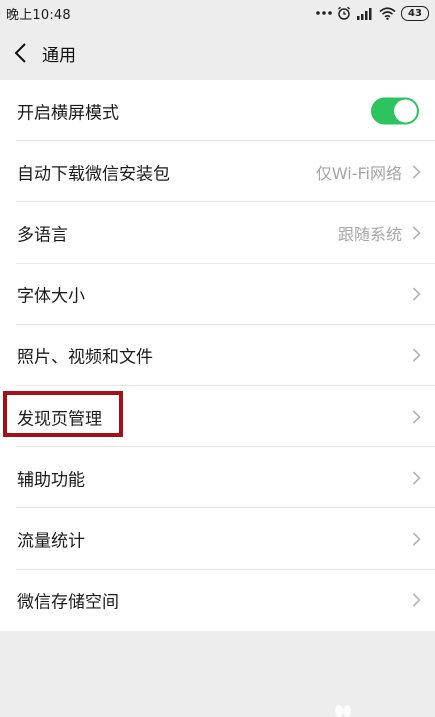  I want to click on wifi-icon, so click(387, 13).